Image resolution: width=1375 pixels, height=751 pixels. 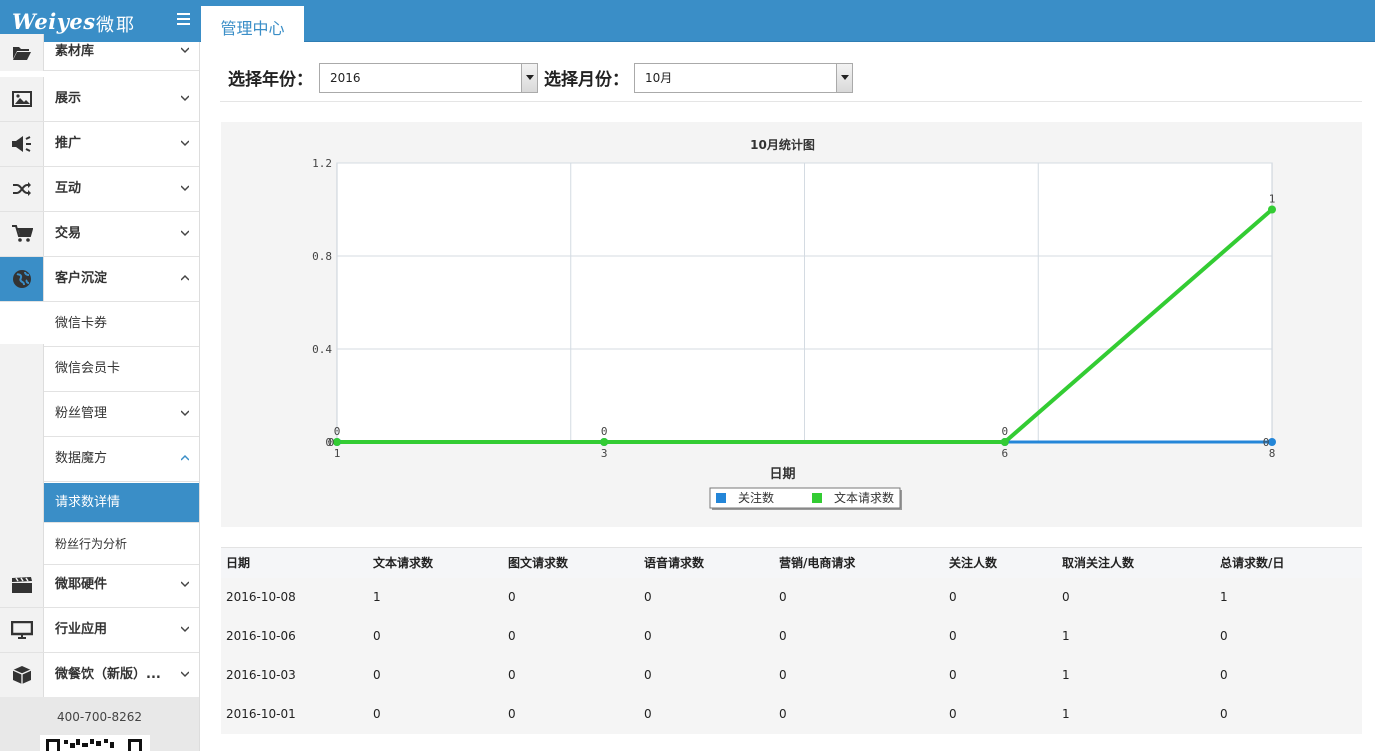 I want to click on folder-open-icon, so click(x=22, y=52).